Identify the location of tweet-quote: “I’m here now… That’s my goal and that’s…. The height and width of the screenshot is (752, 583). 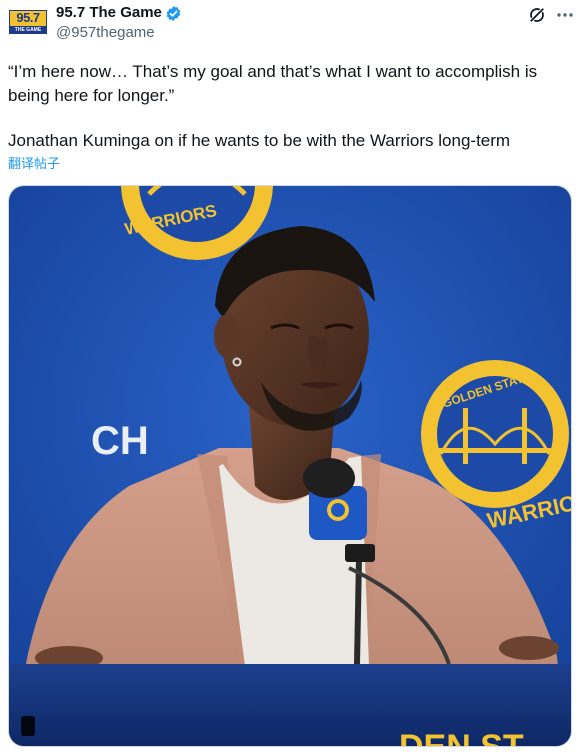
(288, 84).